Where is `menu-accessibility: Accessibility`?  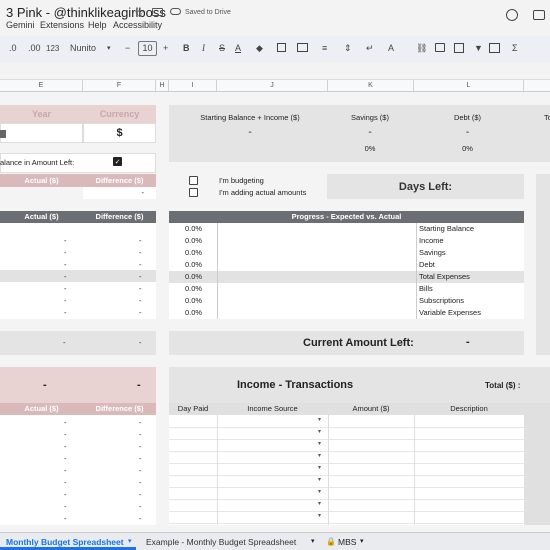 menu-accessibility: Accessibility is located at coordinates (137, 25).